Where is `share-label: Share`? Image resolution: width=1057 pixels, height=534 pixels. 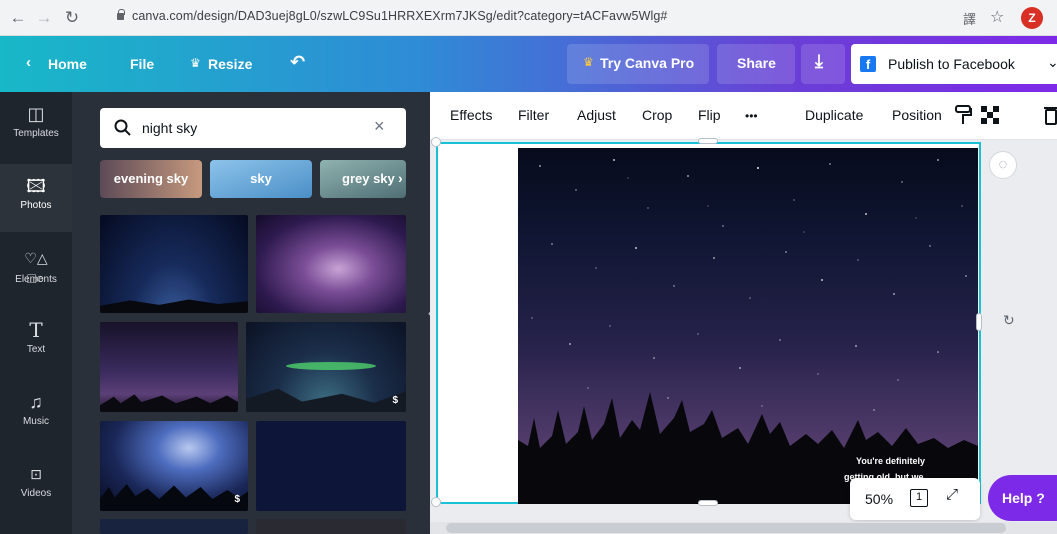 share-label: Share is located at coordinates (756, 63).